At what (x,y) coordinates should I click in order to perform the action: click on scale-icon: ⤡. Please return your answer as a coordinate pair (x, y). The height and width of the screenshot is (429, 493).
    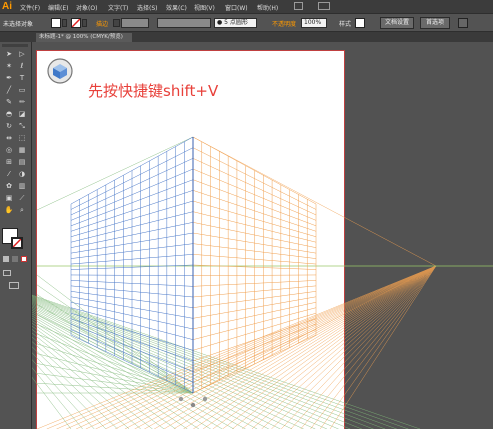
    Looking at the image, I should click on (22, 126).